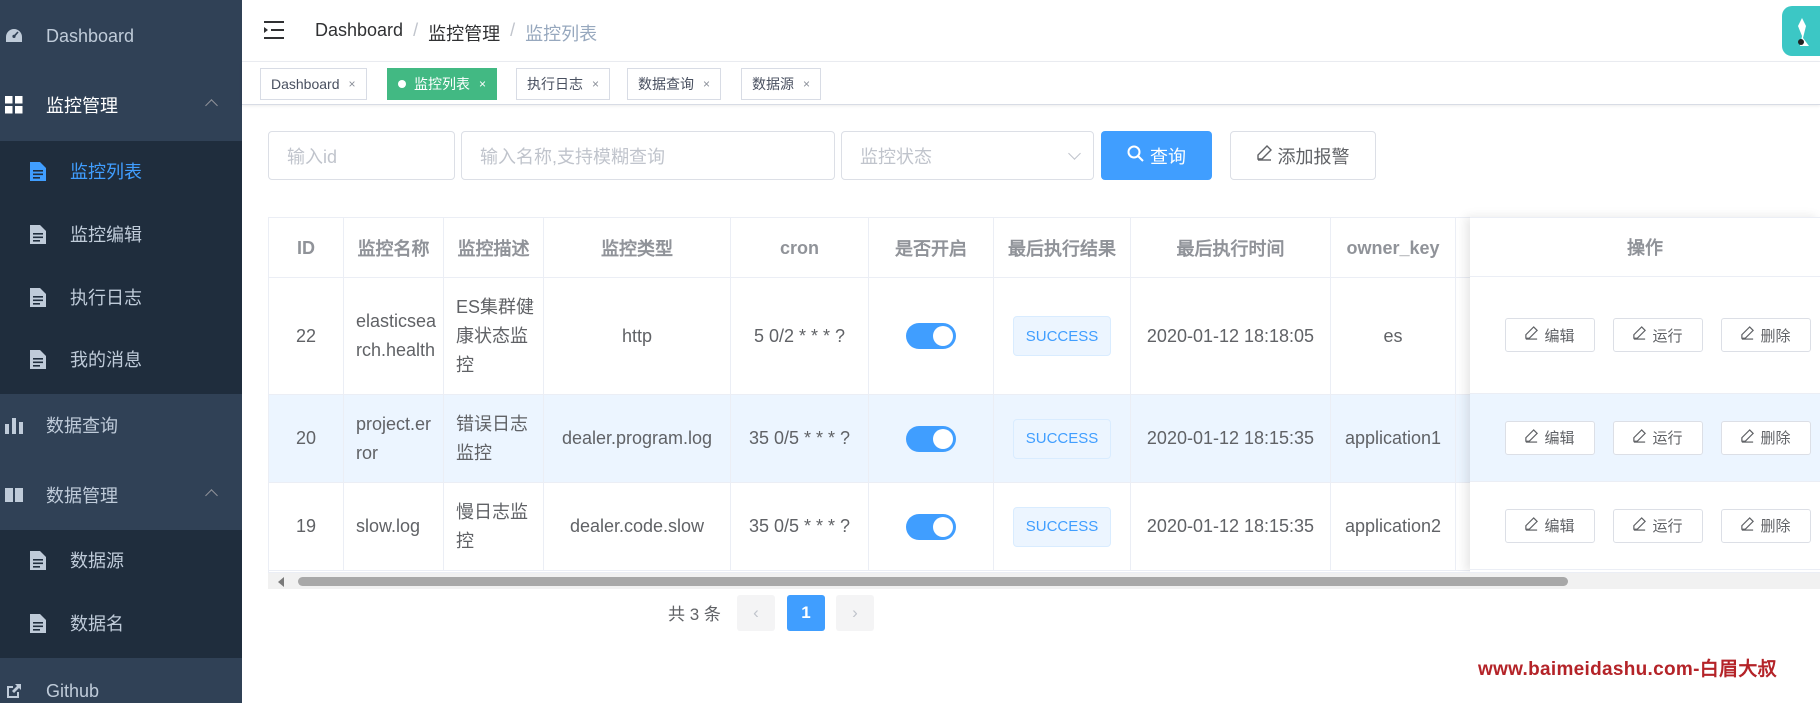 The width and height of the screenshot is (1820, 703). I want to click on sidebar-item-data-name: 数据名, so click(121, 623).